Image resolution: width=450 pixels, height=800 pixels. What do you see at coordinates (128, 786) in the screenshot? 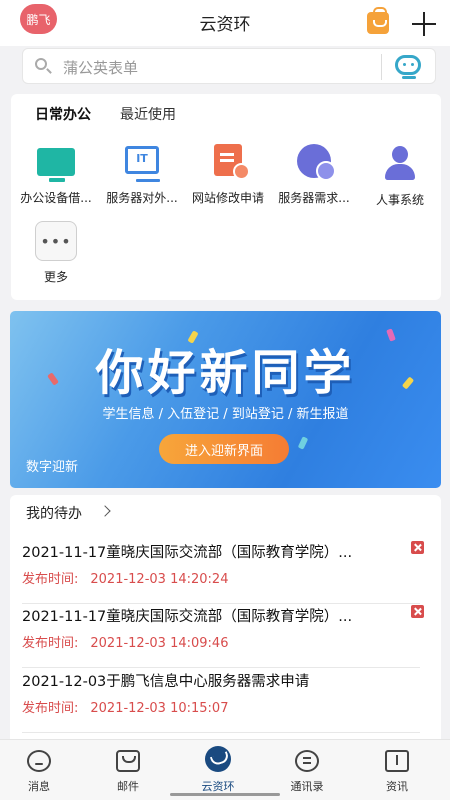
I see `tab-label: 邮件` at bounding box center [128, 786].